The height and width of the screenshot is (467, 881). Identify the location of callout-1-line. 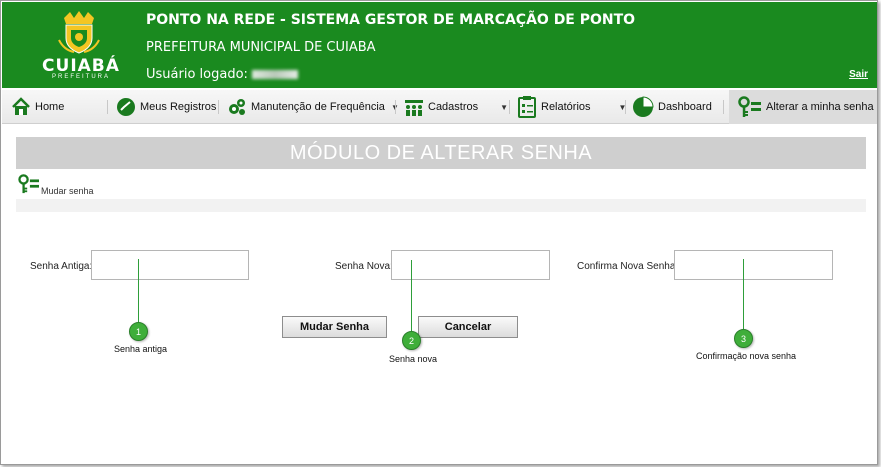
(138, 291).